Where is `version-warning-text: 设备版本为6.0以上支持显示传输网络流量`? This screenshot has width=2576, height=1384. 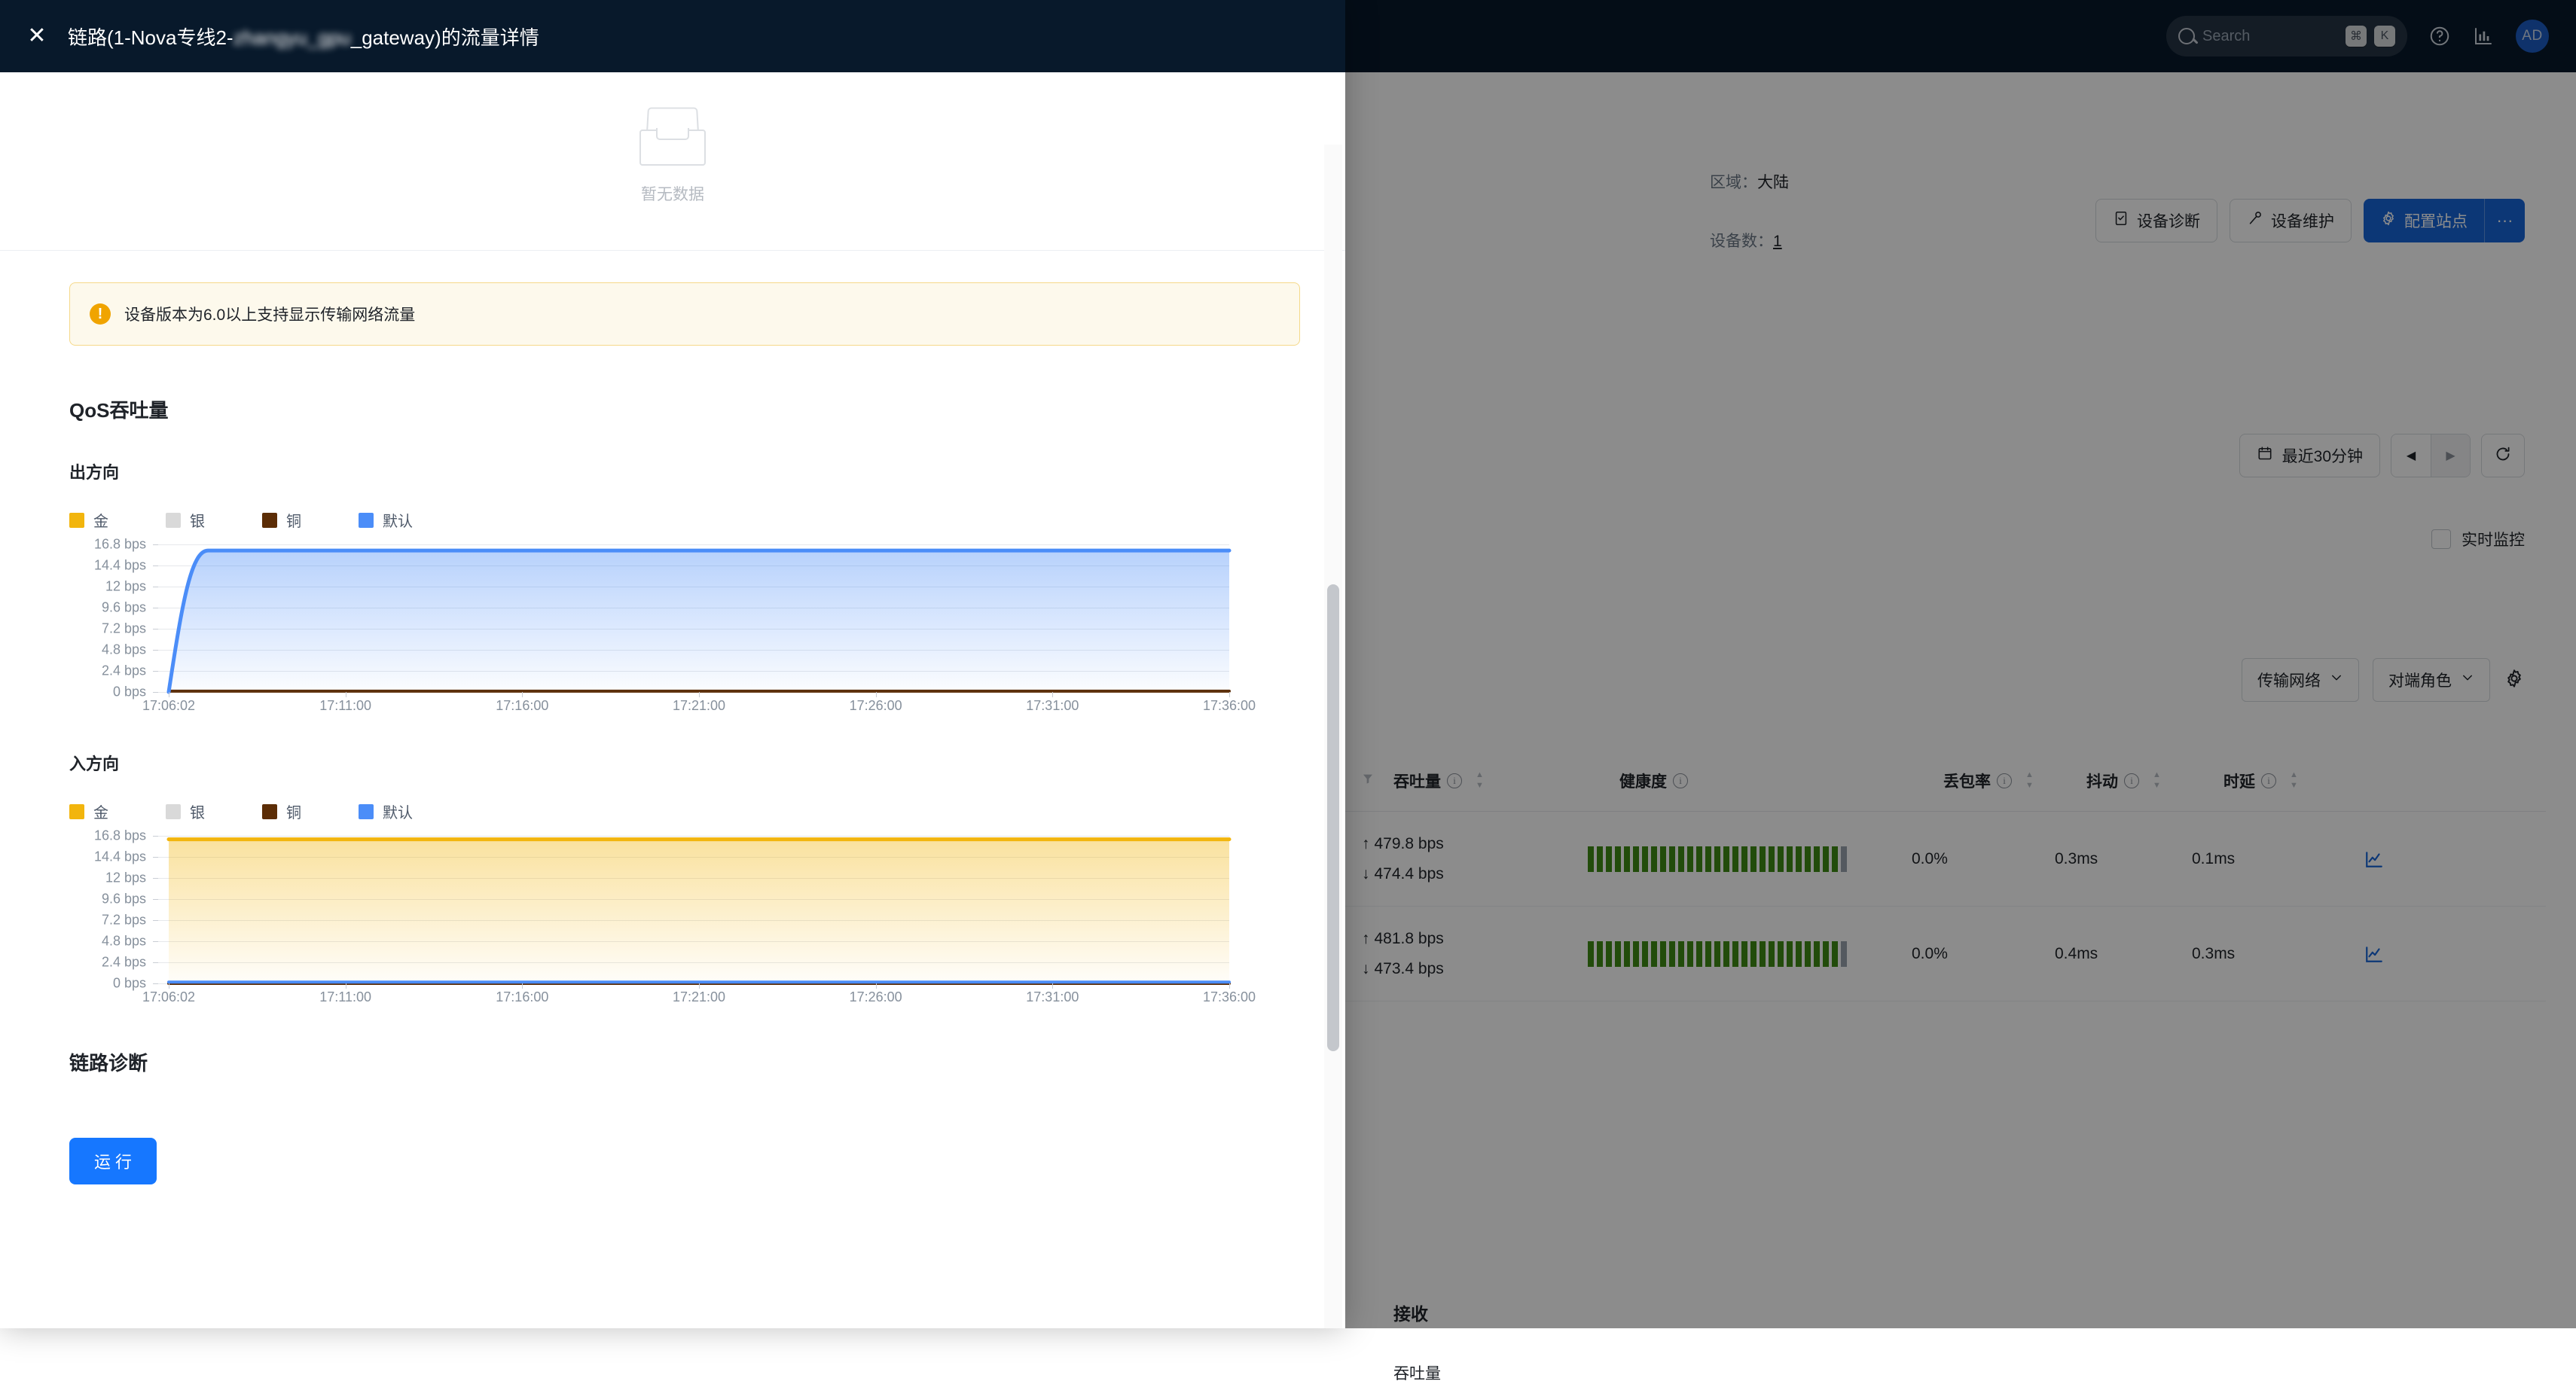 version-warning-text: 设备版本为6.0以上支持显示传输网络流量 is located at coordinates (270, 314).